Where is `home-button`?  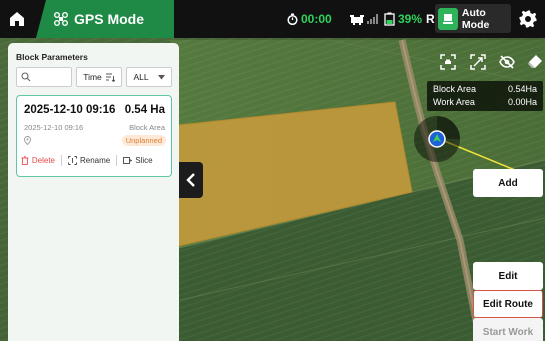
home-button is located at coordinates (17, 19).